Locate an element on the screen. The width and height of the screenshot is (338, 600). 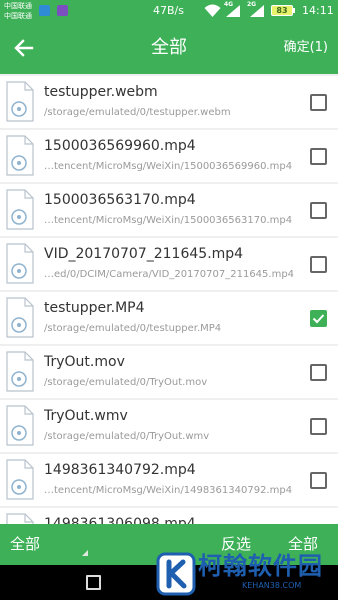
filter-dropdown: 全部 is located at coordinates (25, 544).